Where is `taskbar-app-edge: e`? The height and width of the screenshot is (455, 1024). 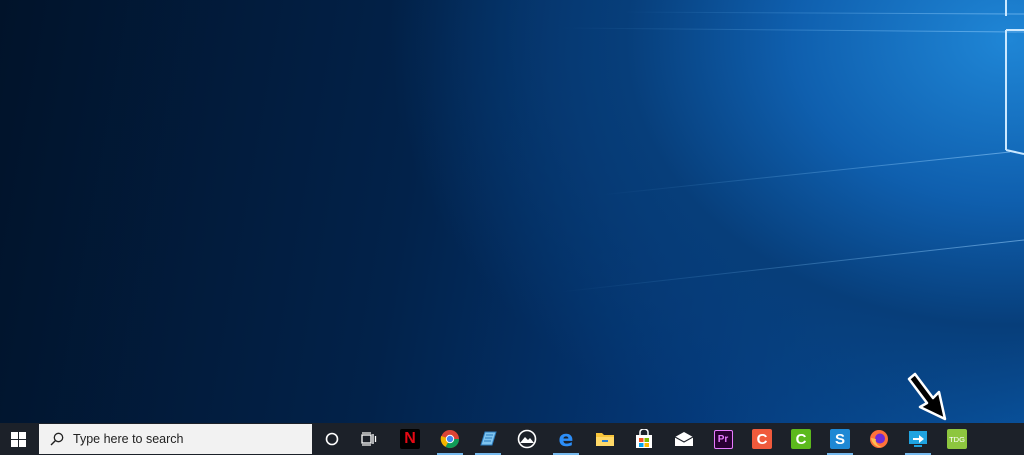 taskbar-app-edge: e is located at coordinates (566, 439).